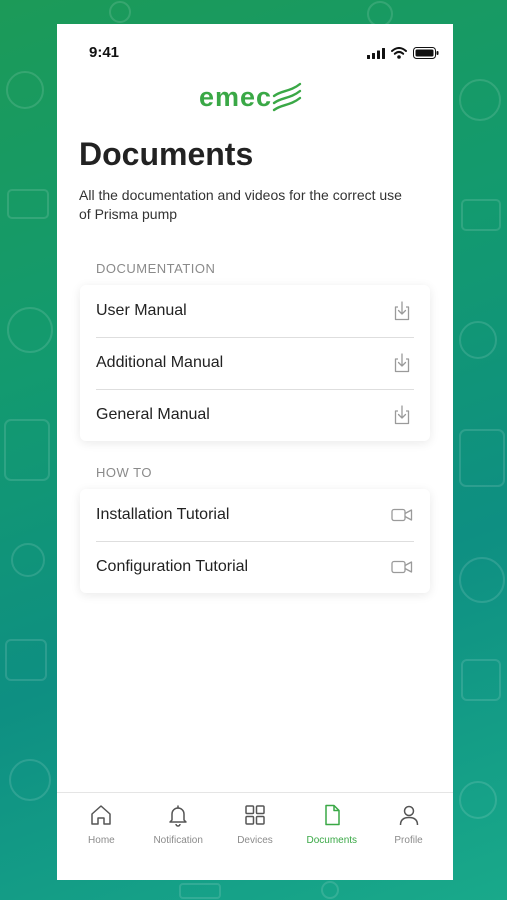  Describe the element at coordinates (101, 817) in the screenshot. I see `home-icon` at that location.